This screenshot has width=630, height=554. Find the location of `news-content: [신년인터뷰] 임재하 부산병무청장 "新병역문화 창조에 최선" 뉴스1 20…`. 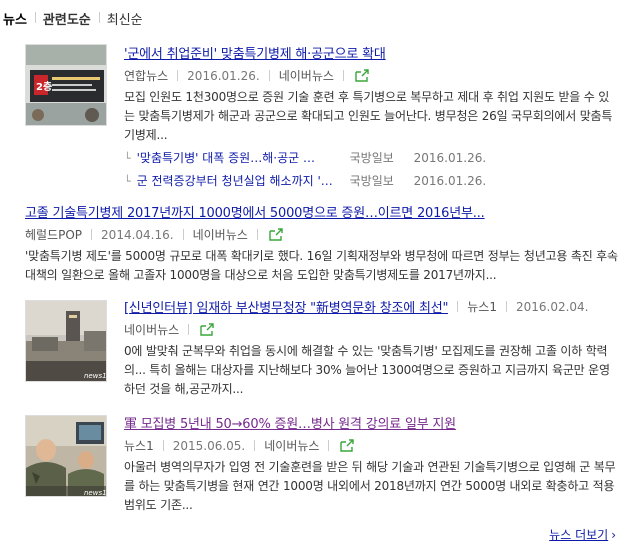

news-content: [신년인터뷰] 임재하 부산병무청장 "新병역문화 창조에 최선" 뉴스1 20… is located at coordinates (371, 348).